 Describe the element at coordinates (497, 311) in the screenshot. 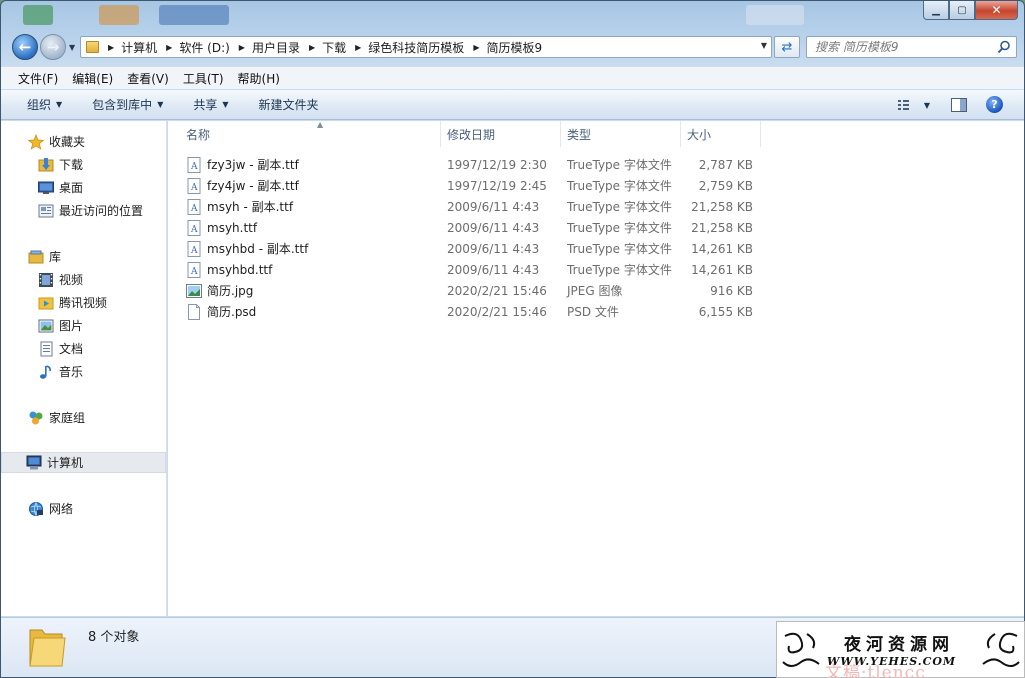

I see `file-modified: 2020/2/21 15:46` at that location.